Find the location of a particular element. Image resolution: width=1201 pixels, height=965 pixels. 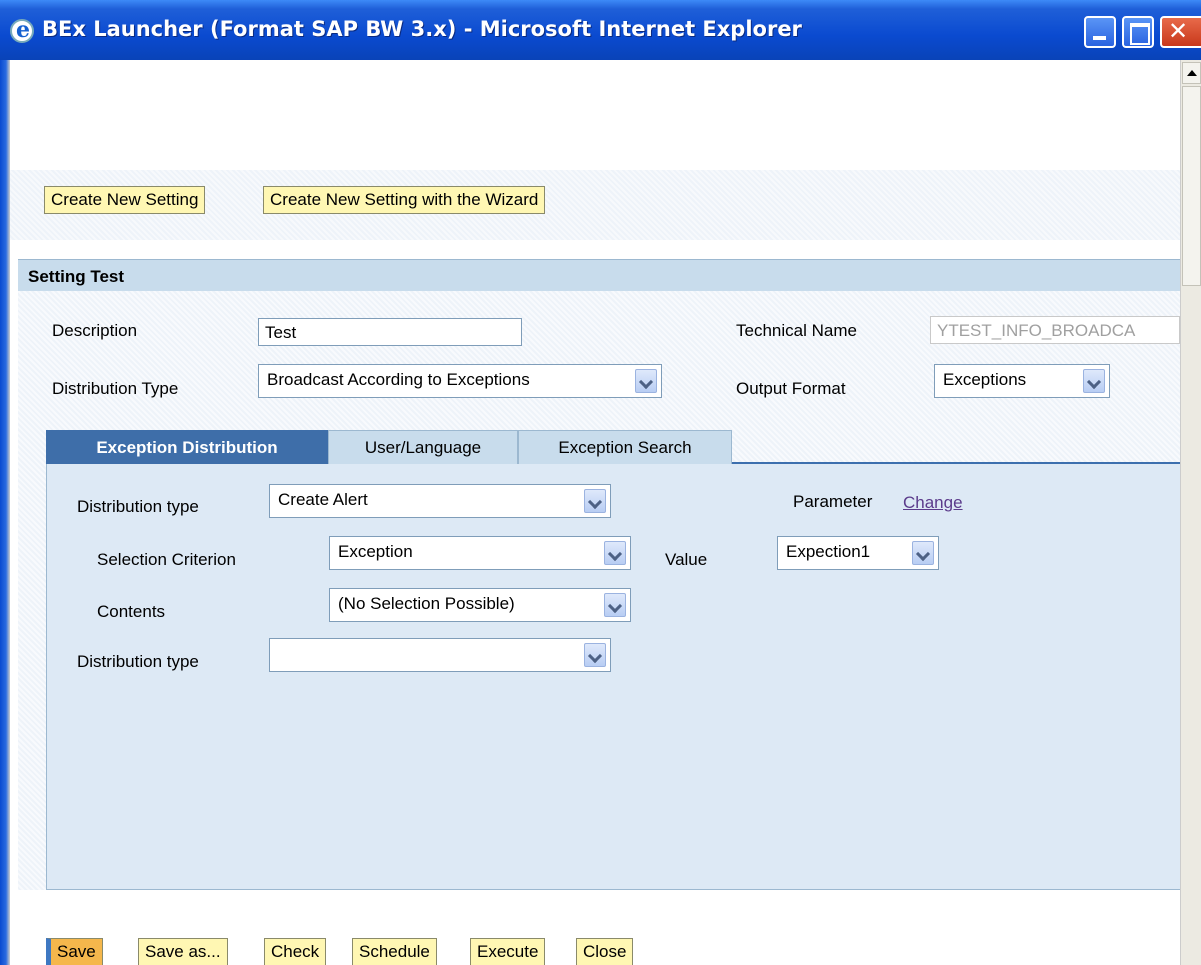

parameter-change-link: Change is located at coordinates (933, 503).